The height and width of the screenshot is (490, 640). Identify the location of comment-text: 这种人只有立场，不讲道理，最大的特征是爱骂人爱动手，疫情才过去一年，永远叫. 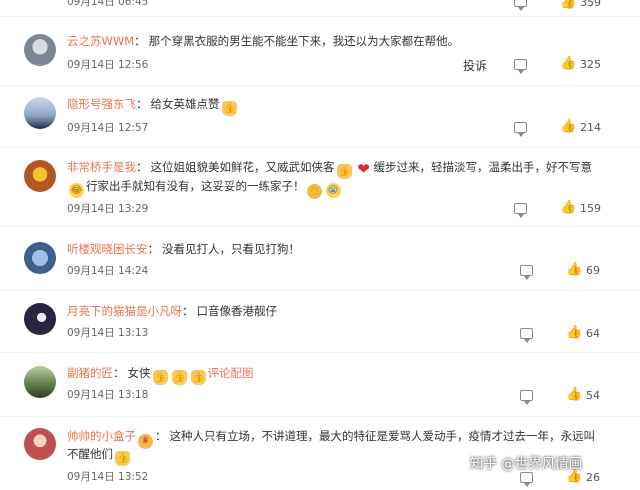
(382, 436).